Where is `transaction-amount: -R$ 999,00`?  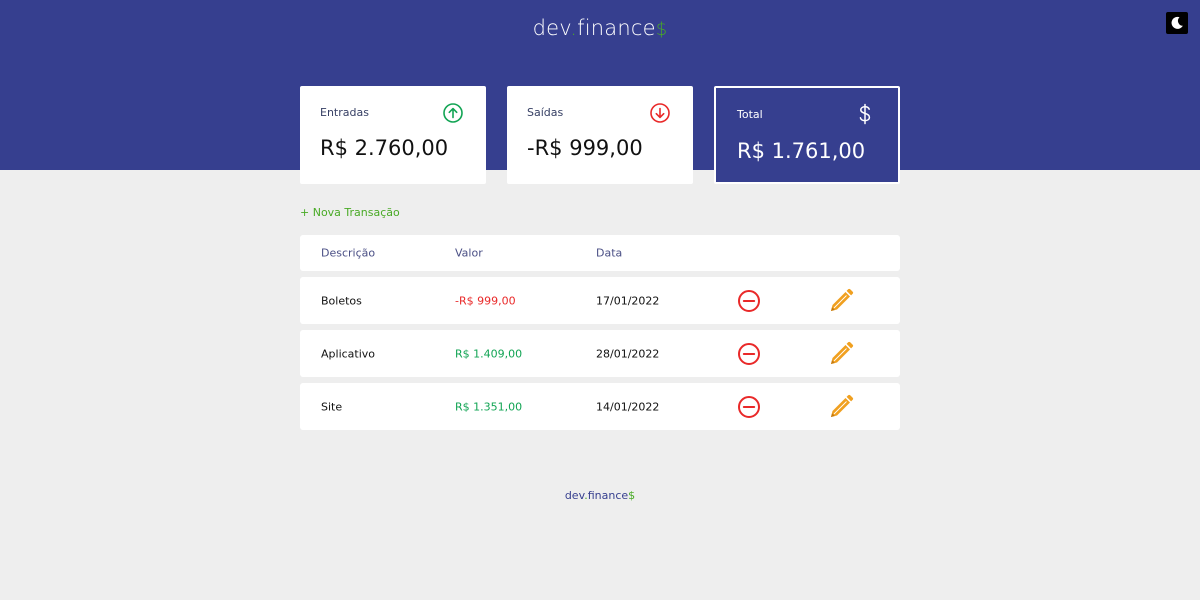
transaction-amount: -R$ 999,00 is located at coordinates (485, 300).